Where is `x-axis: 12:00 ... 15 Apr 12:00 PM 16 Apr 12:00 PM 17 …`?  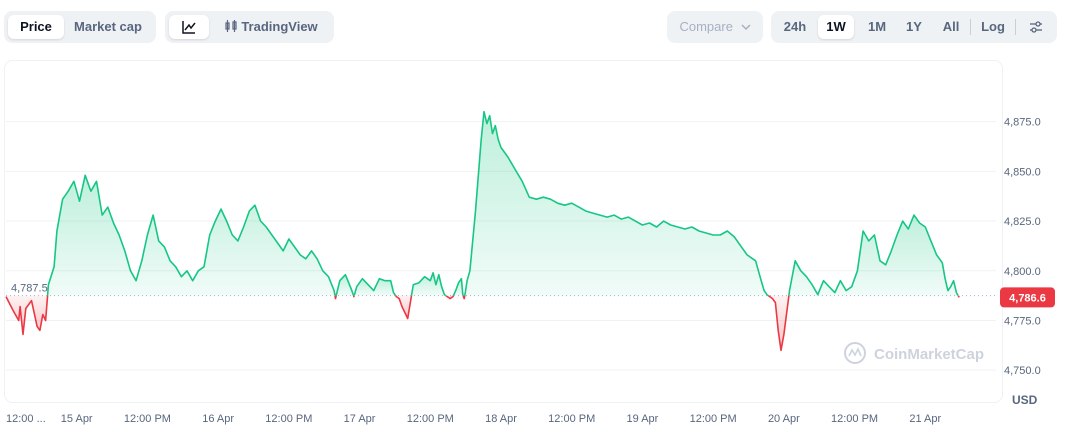 x-axis: 12:00 ... 15 Apr 12:00 PM 16 Apr 12:00 PM 17 … is located at coordinates (474, 419).